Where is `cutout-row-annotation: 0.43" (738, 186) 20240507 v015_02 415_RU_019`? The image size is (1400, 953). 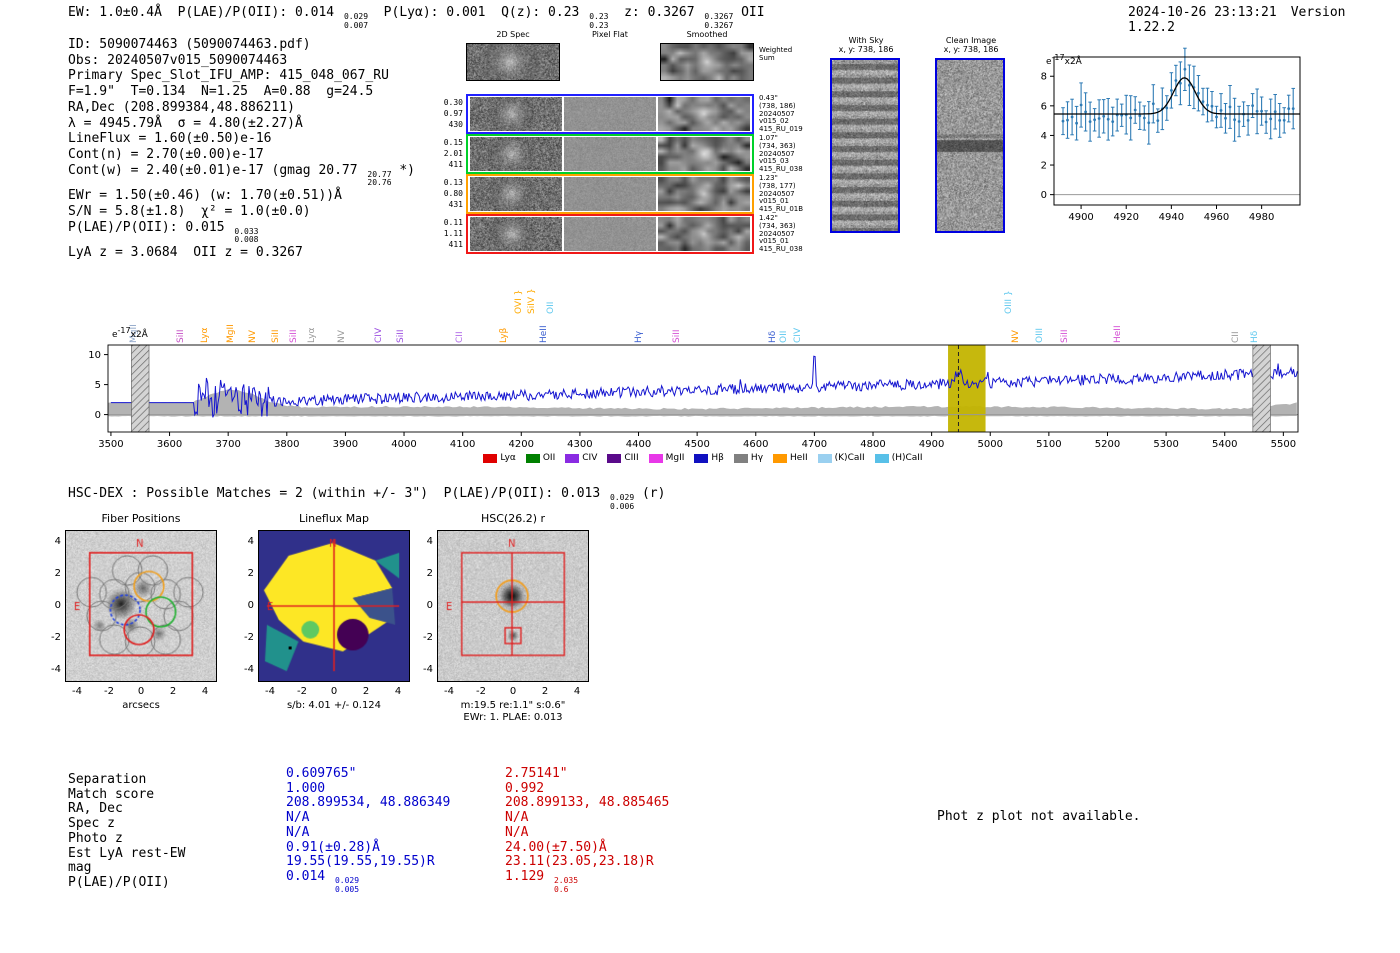
cutout-row-annotation: 0.43" (738, 186) 20240507 v015_02 415_RU_019 is located at coordinates (781, 114).